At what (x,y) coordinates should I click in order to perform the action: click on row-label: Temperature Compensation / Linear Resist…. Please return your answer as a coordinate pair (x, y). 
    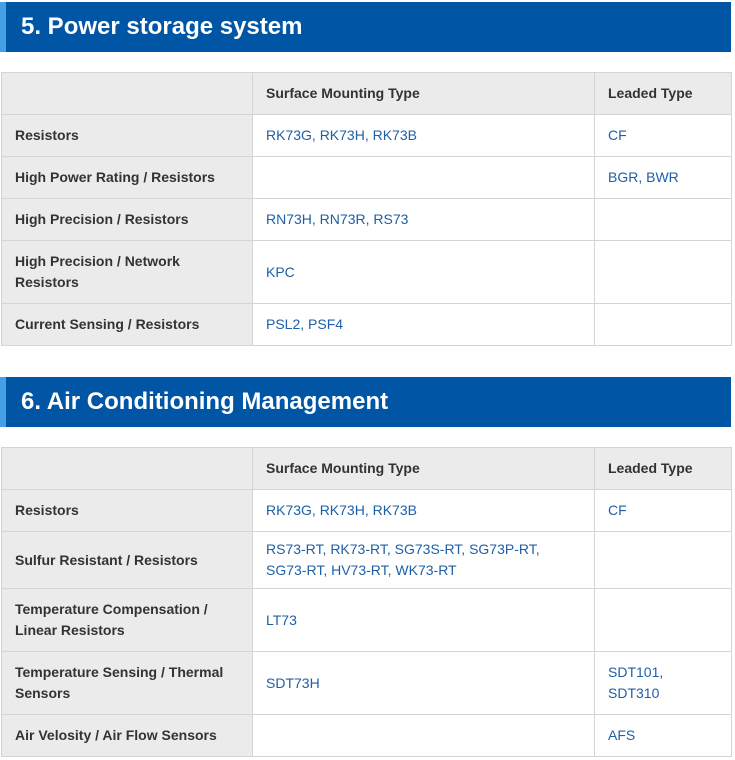
    Looking at the image, I should click on (127, 620).